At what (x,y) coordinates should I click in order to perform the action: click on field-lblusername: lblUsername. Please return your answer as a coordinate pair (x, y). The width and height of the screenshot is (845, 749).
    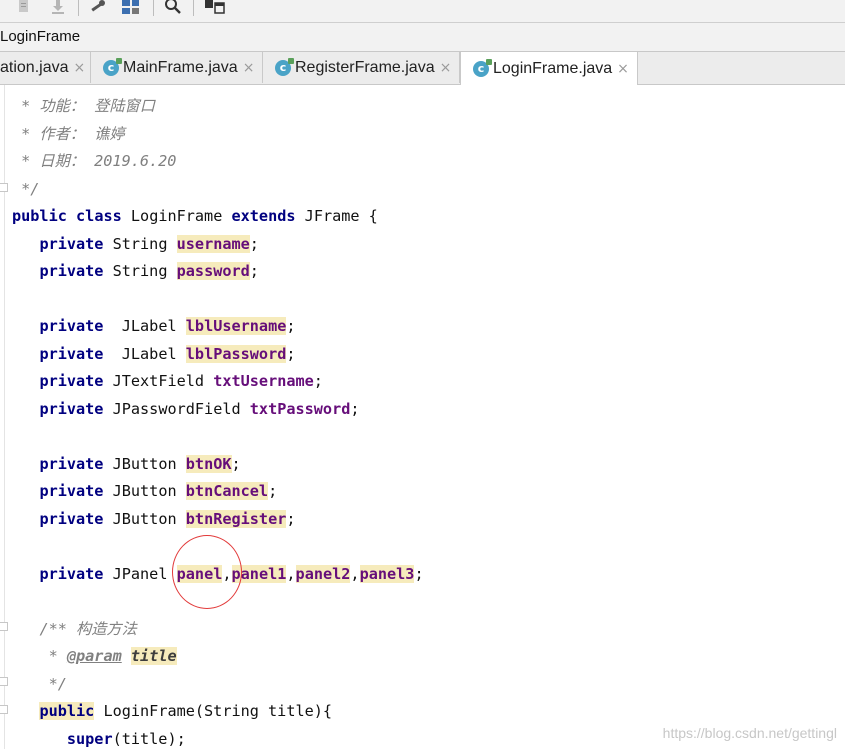
    Looking at the image, I should click on (236, 326).